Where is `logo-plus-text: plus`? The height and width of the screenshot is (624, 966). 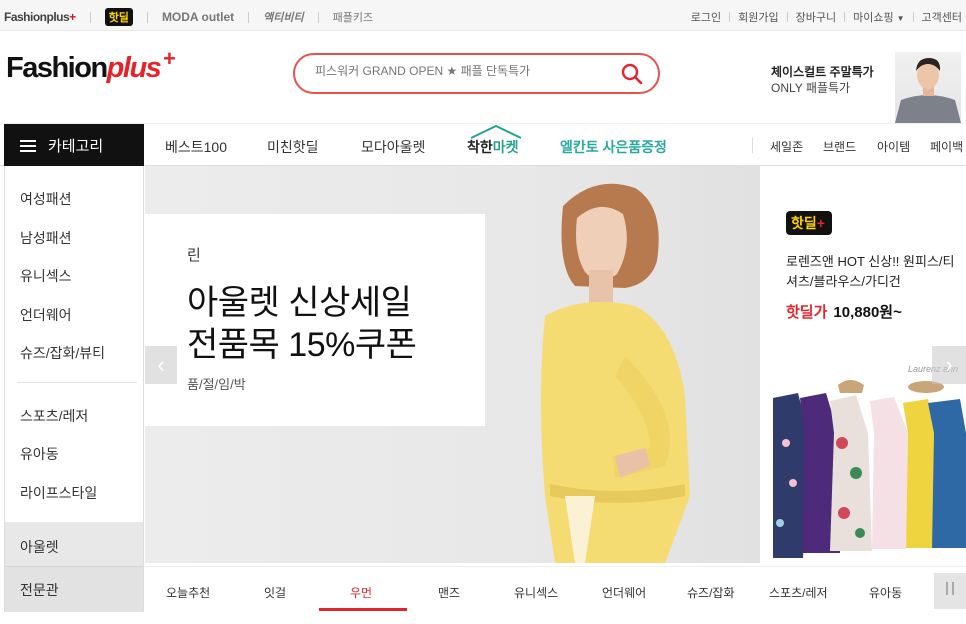
logo-plus-text: plus is located at coordinates (134, 68).